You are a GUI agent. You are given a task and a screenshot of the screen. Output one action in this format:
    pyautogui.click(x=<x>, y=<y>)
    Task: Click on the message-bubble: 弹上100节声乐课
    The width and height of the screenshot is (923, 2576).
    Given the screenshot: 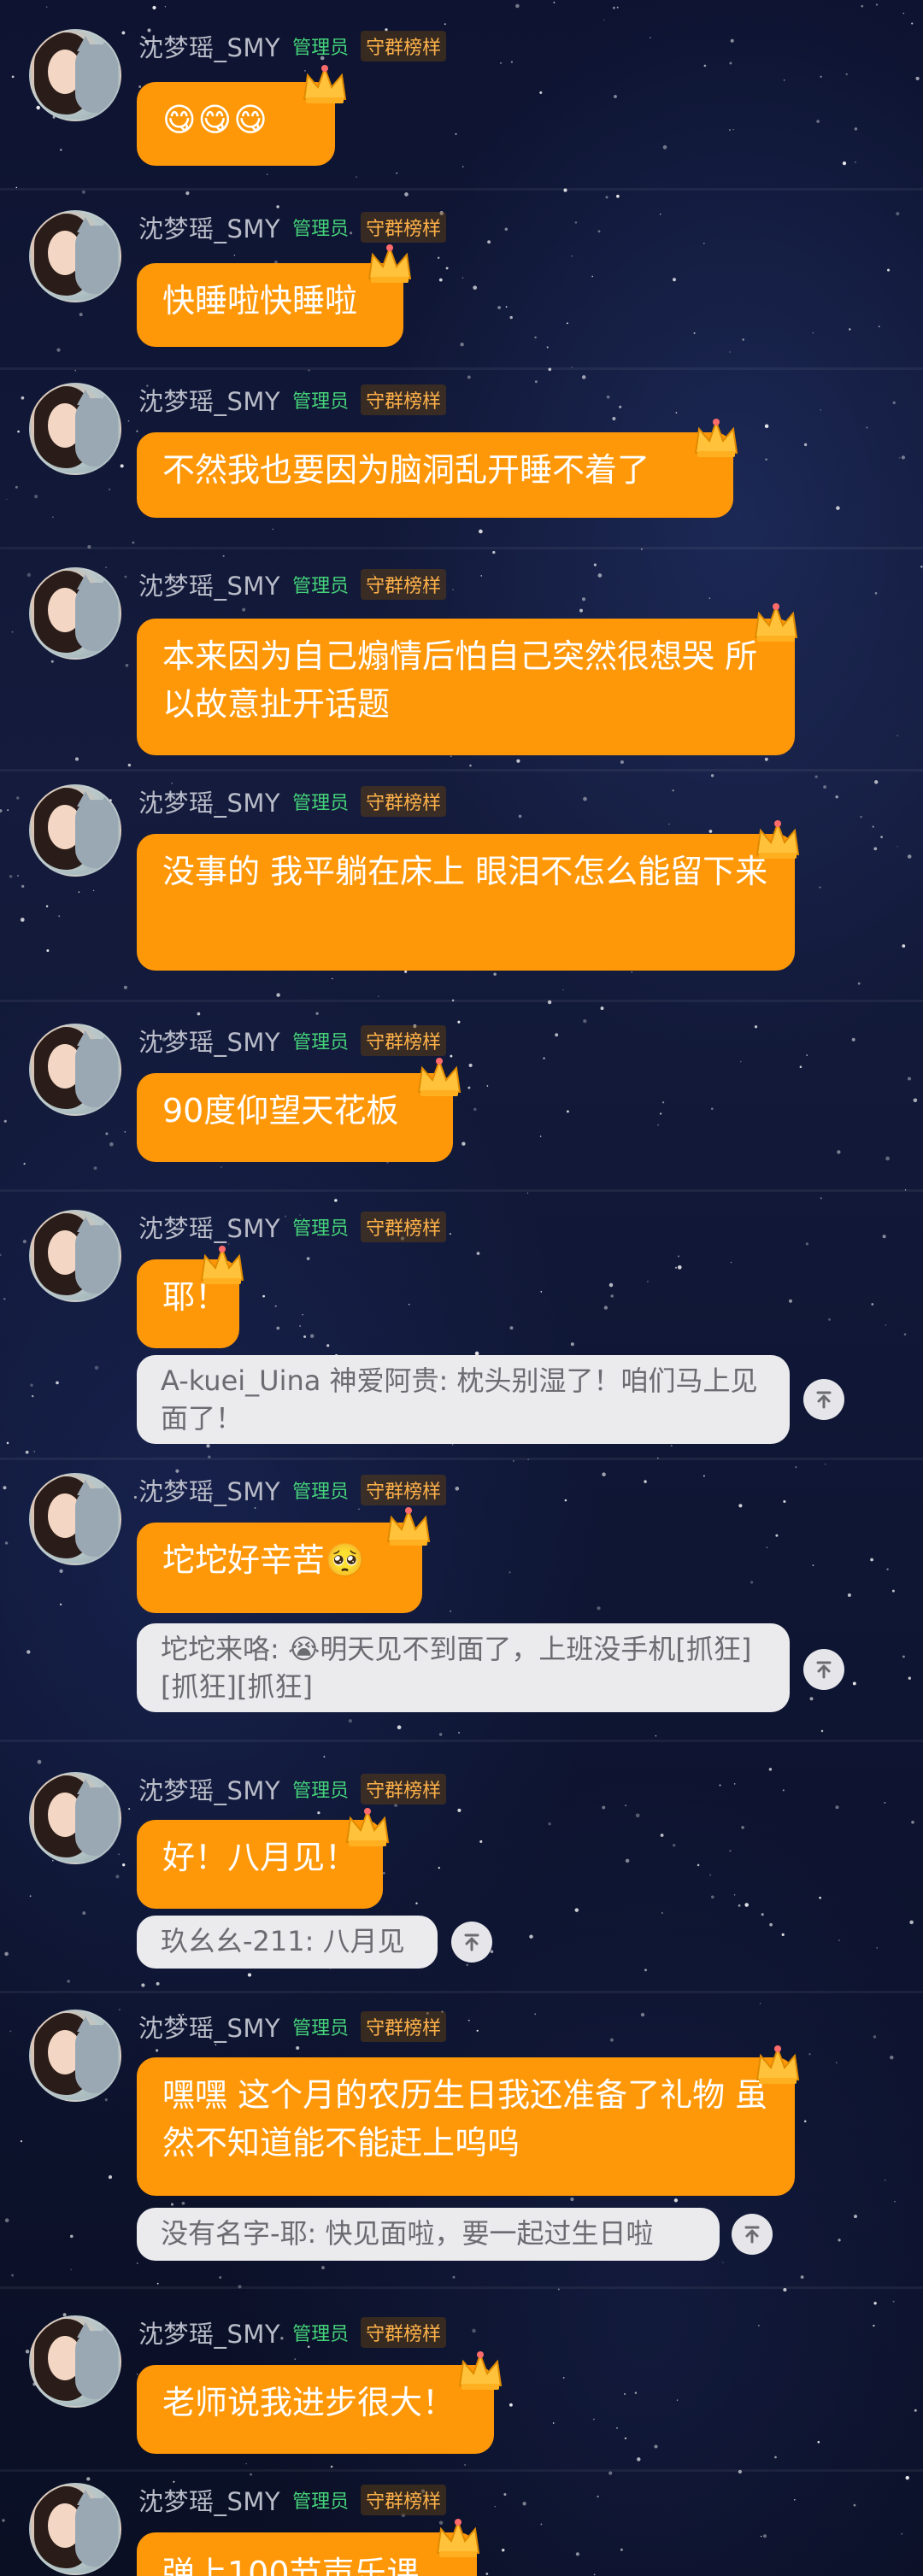 What is the action you would take?
    pyautogui.click(x=307, y=2554)
    